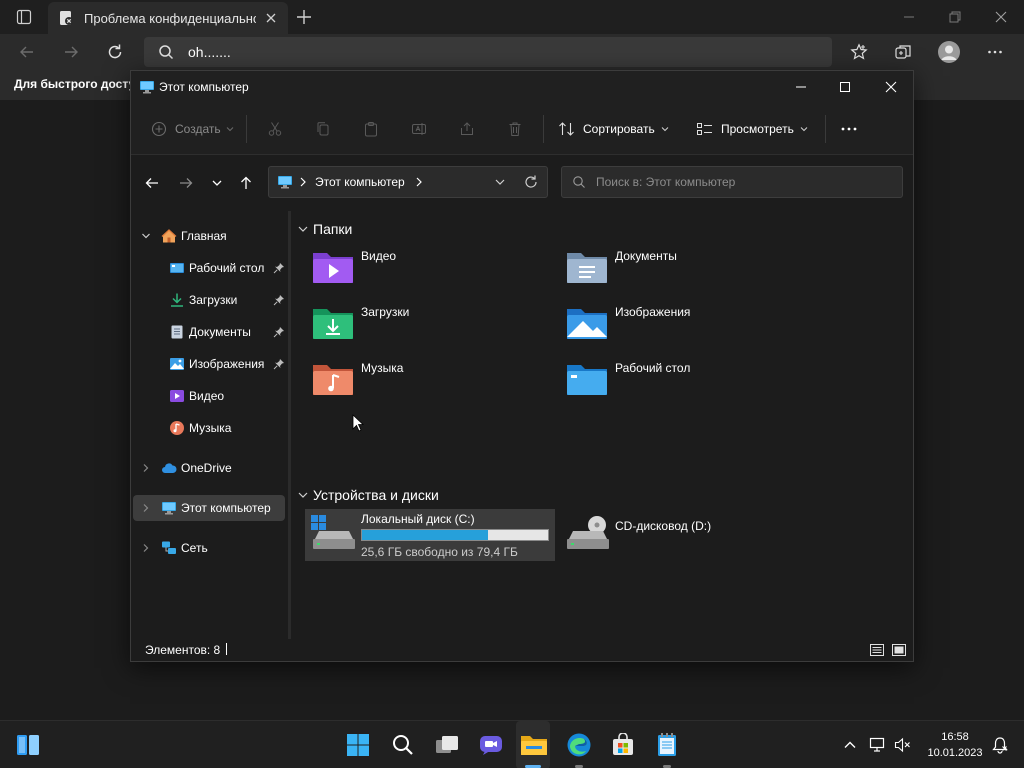 Image resolution: width=1024 pixels, height=768 pixels. Describe the element at coordinates (534, 745) in the screenshot. I see `file-explorer-taskbar-icon` at that location.